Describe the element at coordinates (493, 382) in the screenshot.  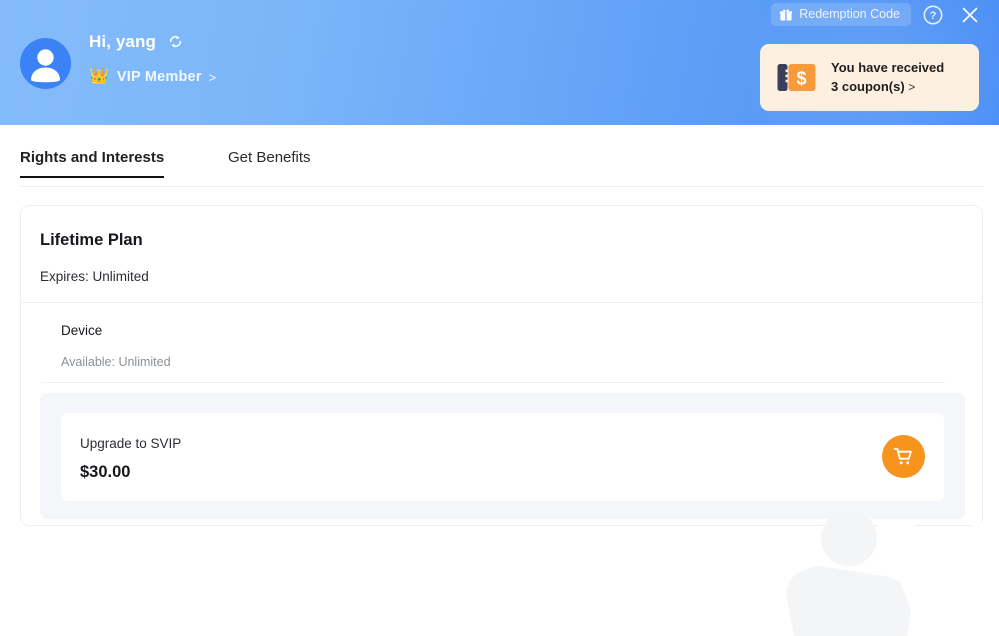
I see `device-divider` at that location.